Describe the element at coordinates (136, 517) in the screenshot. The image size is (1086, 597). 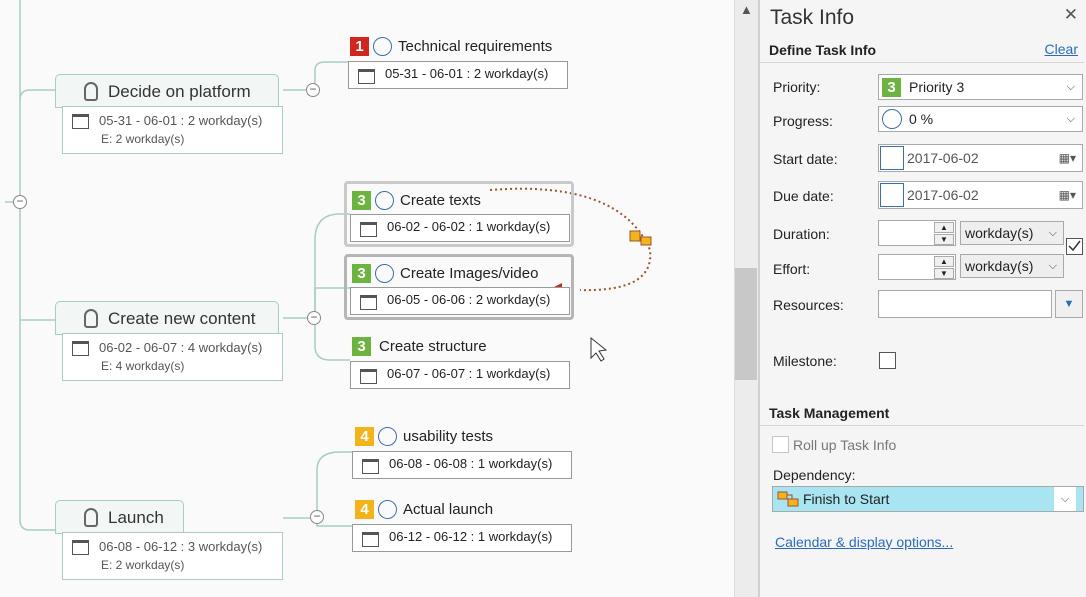
I see `topic-title: Launch` at that location.